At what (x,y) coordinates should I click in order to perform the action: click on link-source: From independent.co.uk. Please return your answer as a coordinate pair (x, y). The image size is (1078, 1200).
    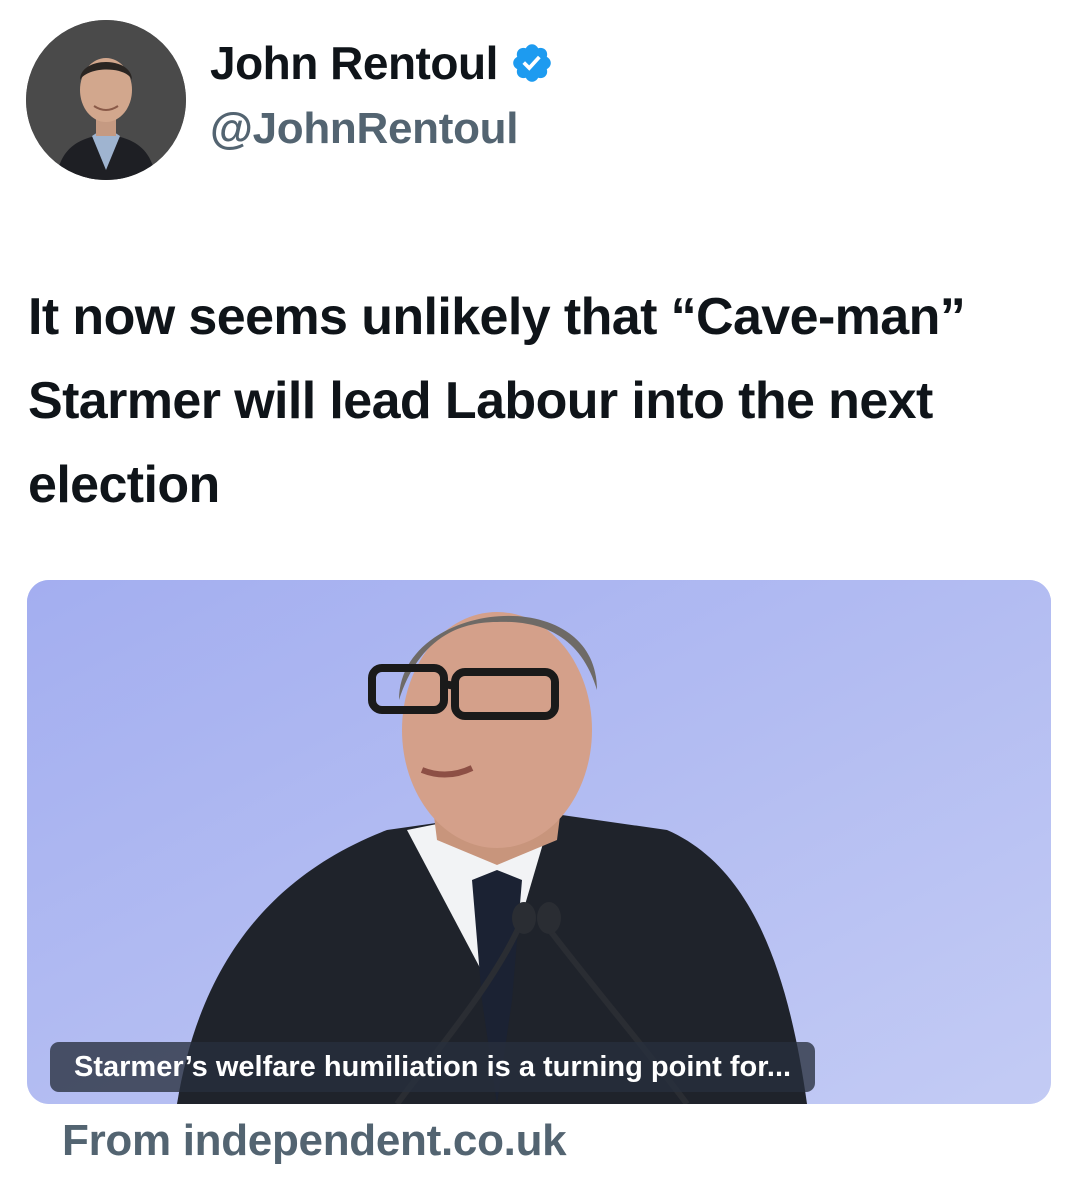
    Looking at the image, I should click on (314, 1141).